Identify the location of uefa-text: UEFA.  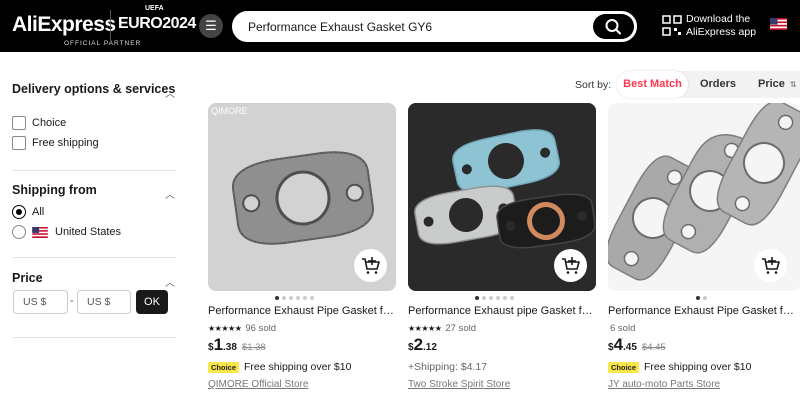
(154, 8).